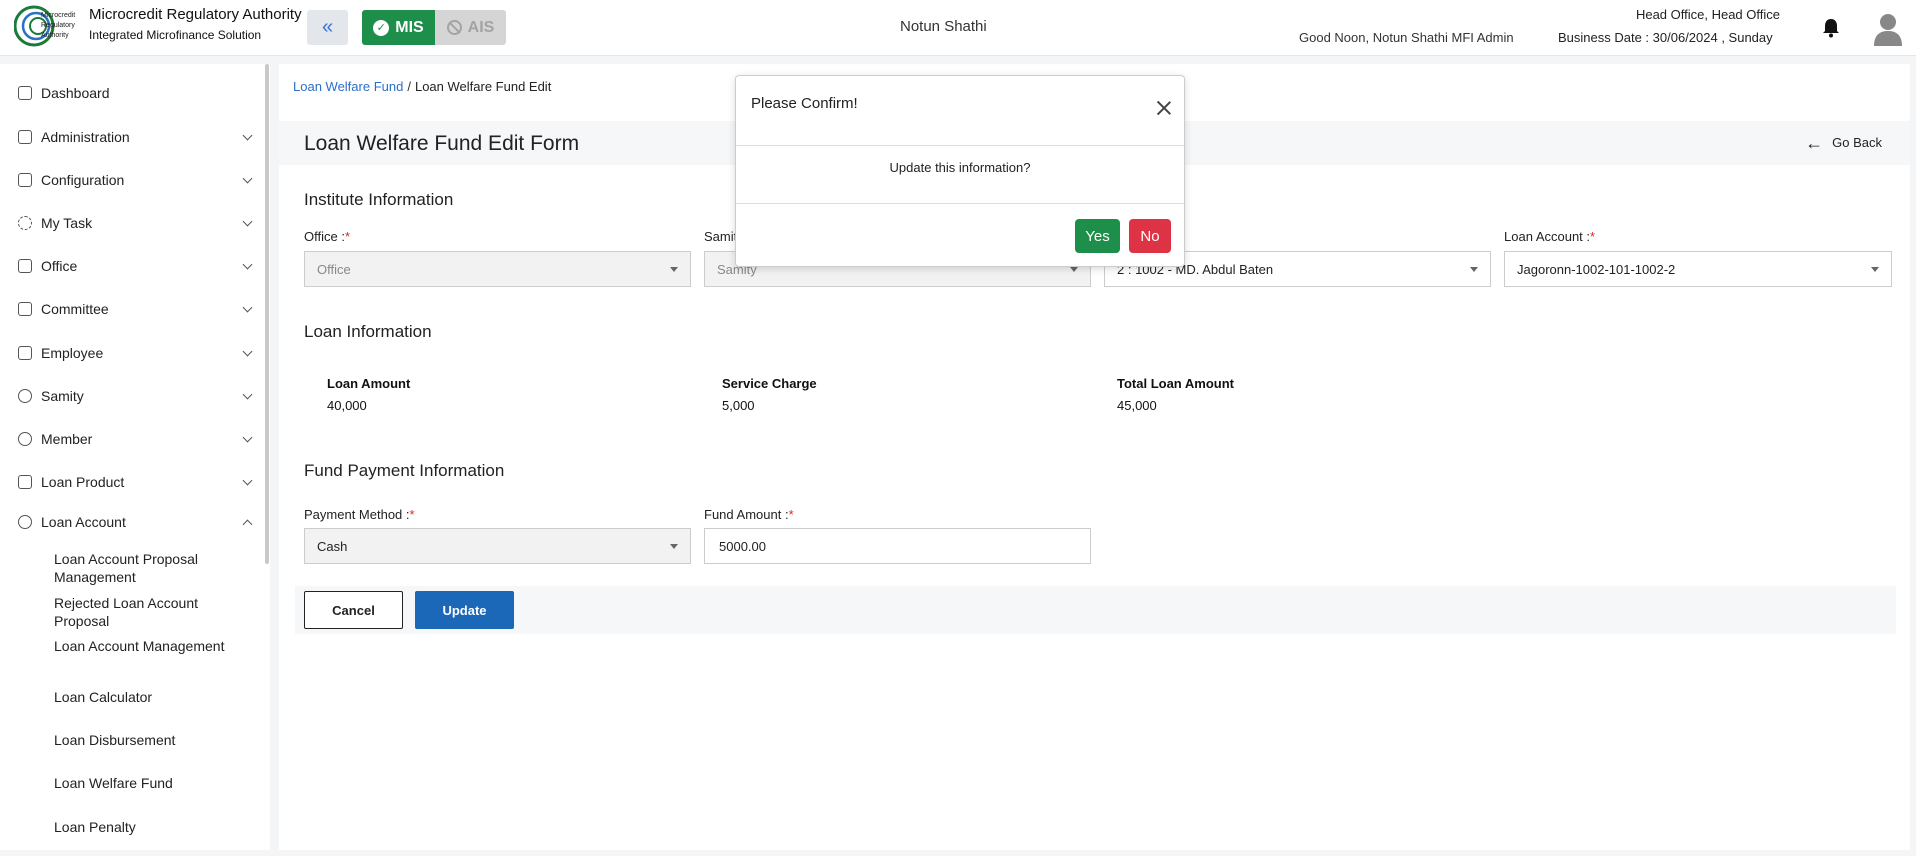 The width and height of the screenshot is (1916, 856). What do you see at coordinates (195, 14) in the screenshot?
I see `org-name: Microcredit Regulatory Authority` at bounding box center [195, 14].